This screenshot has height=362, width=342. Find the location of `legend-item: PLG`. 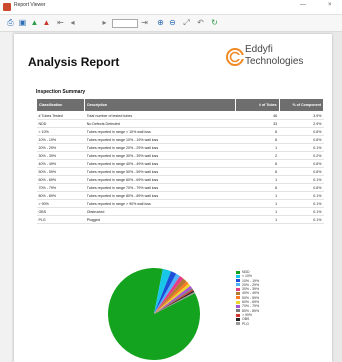

legend-item: PLG is located at coordinates (247, 324).